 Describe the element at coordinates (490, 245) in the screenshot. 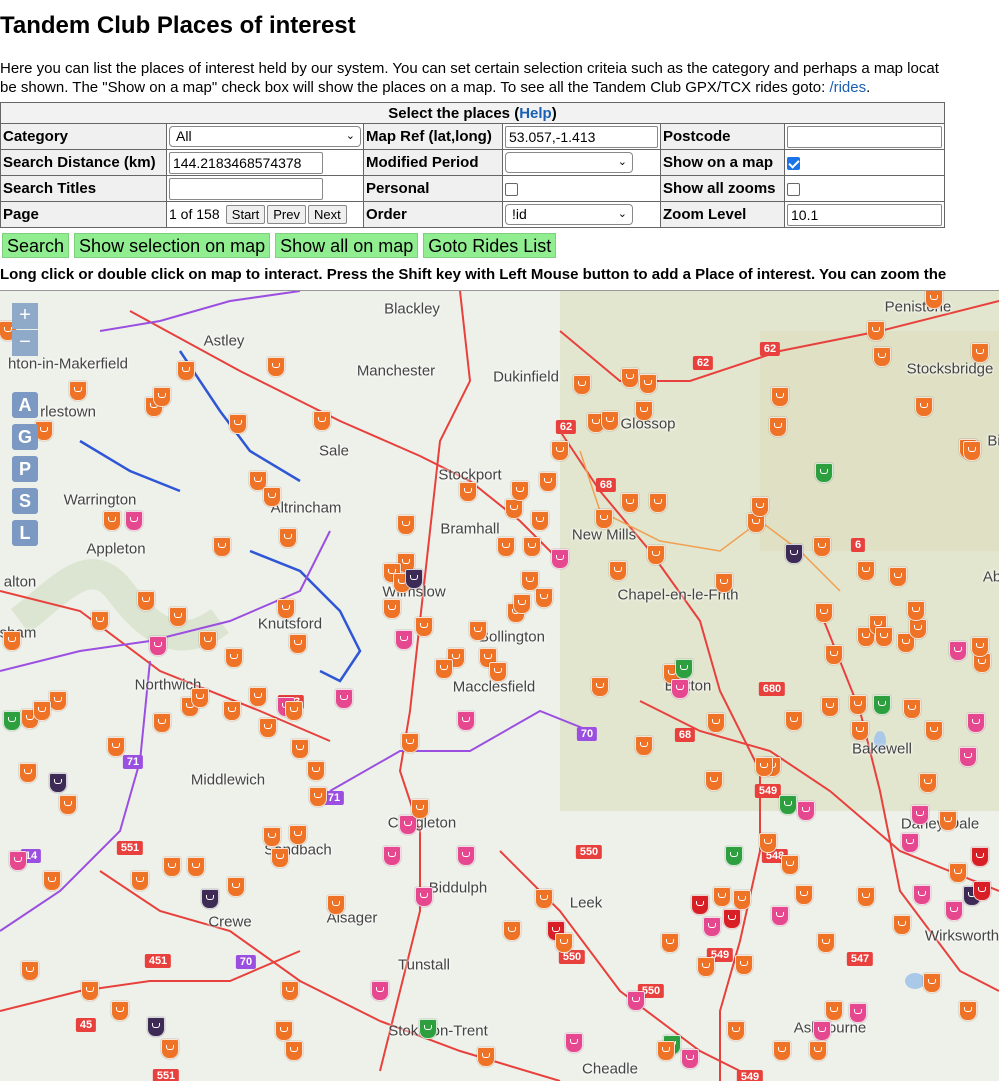

I see `goto-rides-button: Goto Rides List` at that location.